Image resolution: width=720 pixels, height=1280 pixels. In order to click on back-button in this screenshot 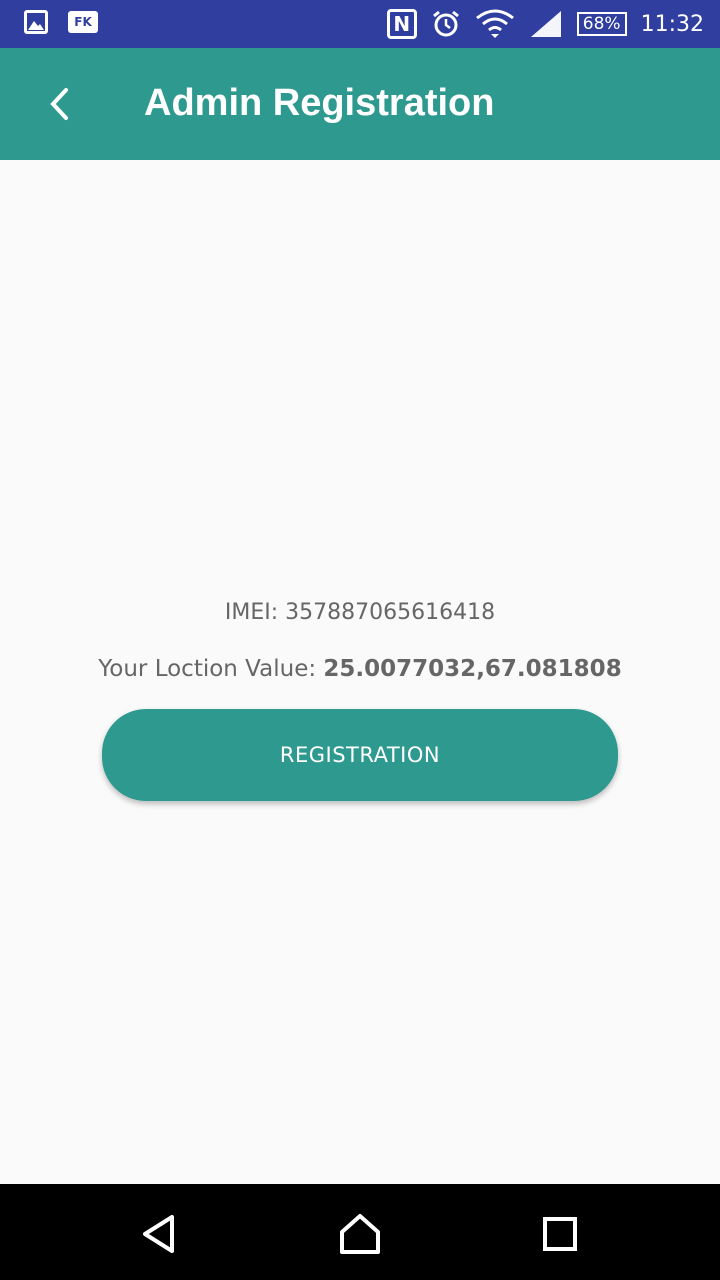, I will do `click(60, 104)`.